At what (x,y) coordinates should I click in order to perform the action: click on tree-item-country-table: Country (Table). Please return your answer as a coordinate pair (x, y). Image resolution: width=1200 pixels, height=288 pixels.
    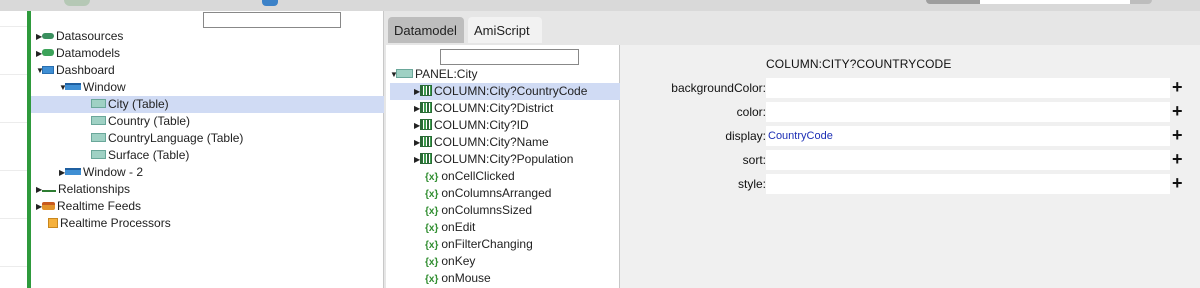
    Looking at the image, I should click on (236, 121).